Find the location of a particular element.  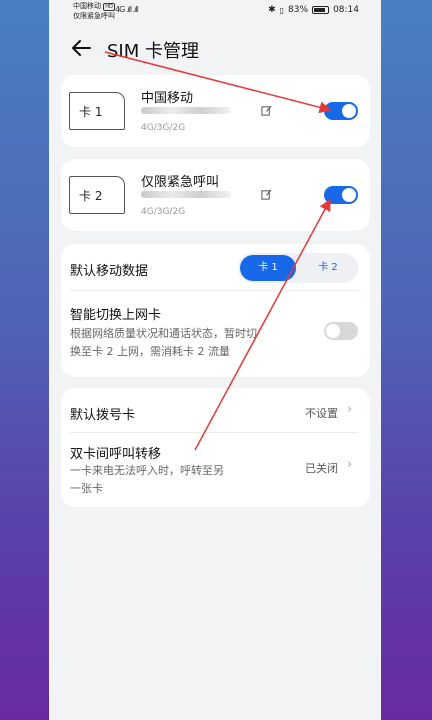

bluetooth-icon: ✱ is located at coordinates (272, 10).